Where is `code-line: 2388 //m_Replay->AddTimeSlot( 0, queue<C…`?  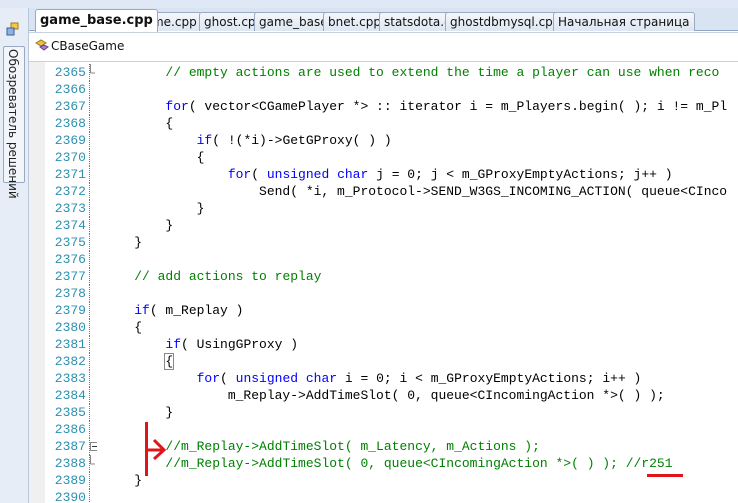
code-line: 2388 //m_Replay->AddTimeSlot( 0, queue<C… is located at coordinates (383, 463).